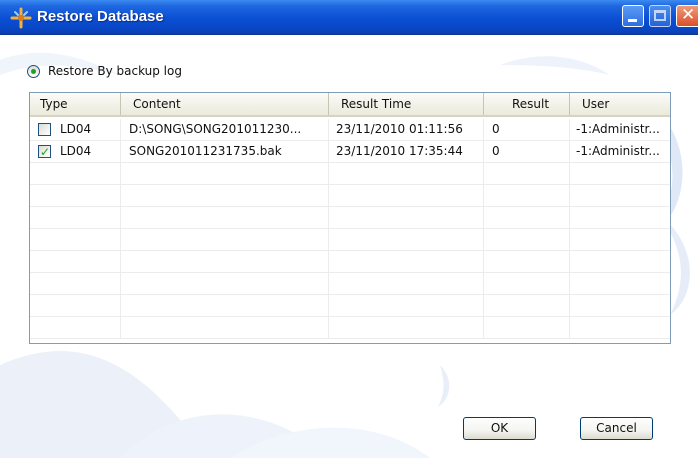  What do you see at coordinates (406, 129) in the screenshot?
I see `result-time-cell: 23/11/2010 01:11:56` at bounding box center [406, 129].